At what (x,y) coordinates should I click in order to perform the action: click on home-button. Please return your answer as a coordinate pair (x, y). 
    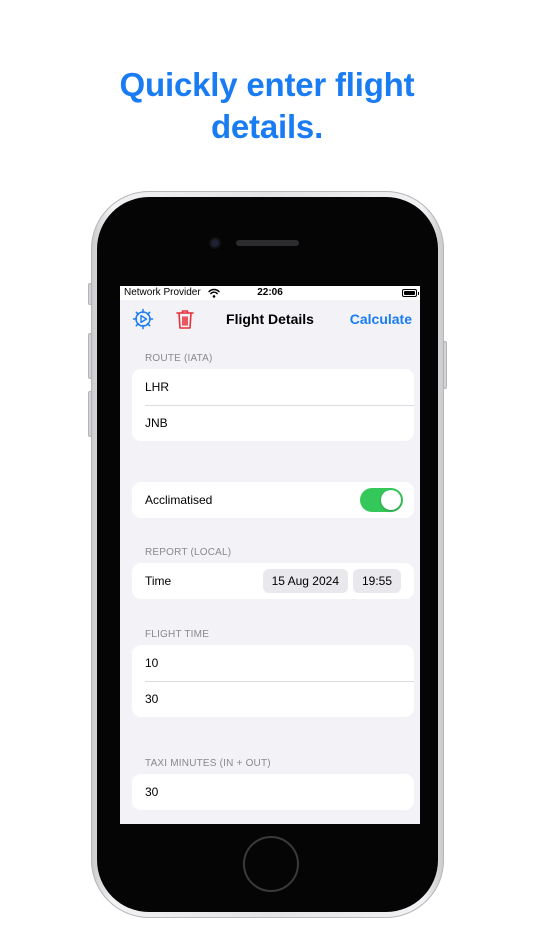
    Looking at the image, I should click on (271, 864).